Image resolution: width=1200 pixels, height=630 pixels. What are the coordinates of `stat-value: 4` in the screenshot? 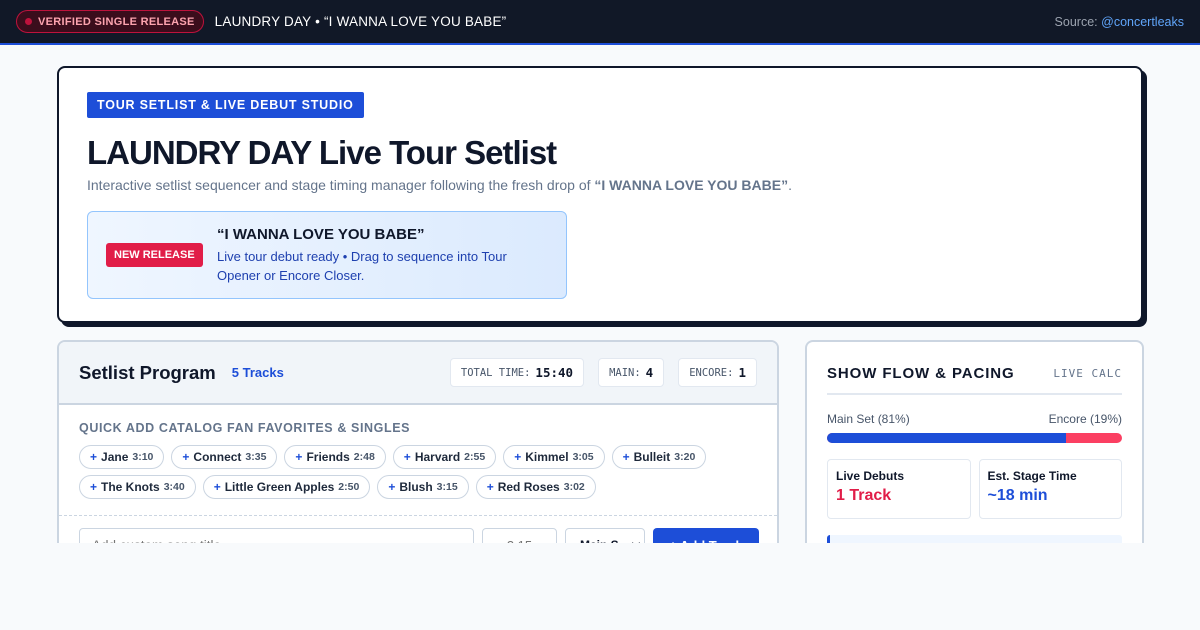 It's located at (649, 372).